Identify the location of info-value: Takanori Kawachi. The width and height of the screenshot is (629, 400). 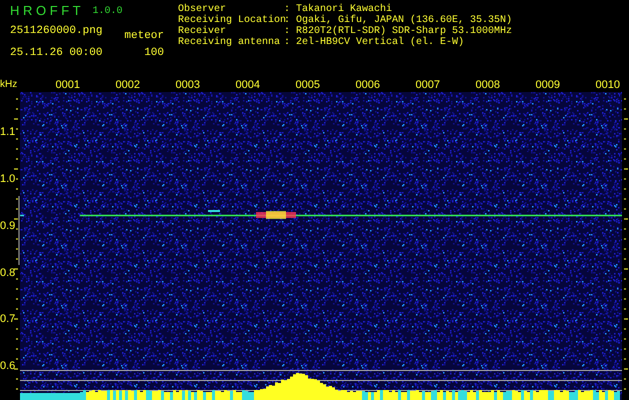
(344, 9).